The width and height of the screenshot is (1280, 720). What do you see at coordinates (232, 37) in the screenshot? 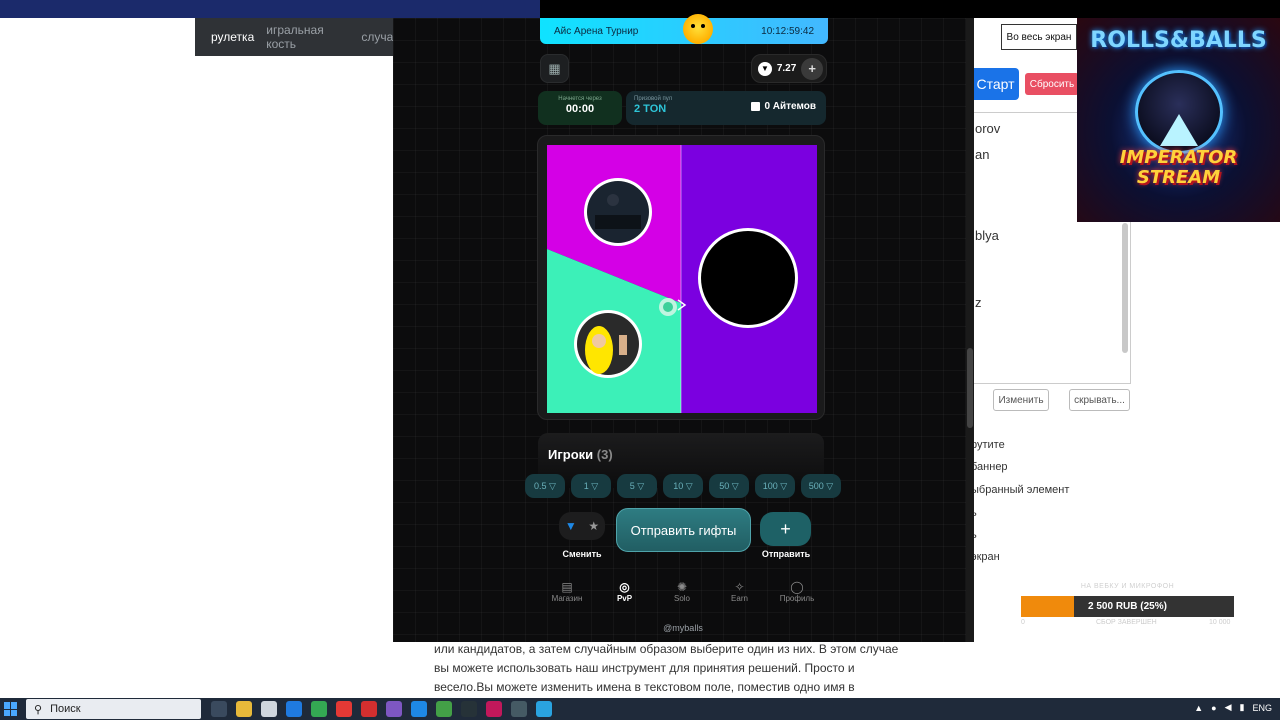
I see `nav-roulette: рулетка` at bounding box center [232, 37].